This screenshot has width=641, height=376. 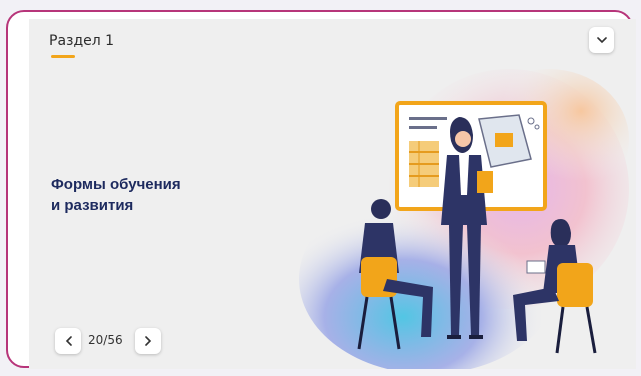 I want to click on next-slide-button, so click(x=148, y=341).